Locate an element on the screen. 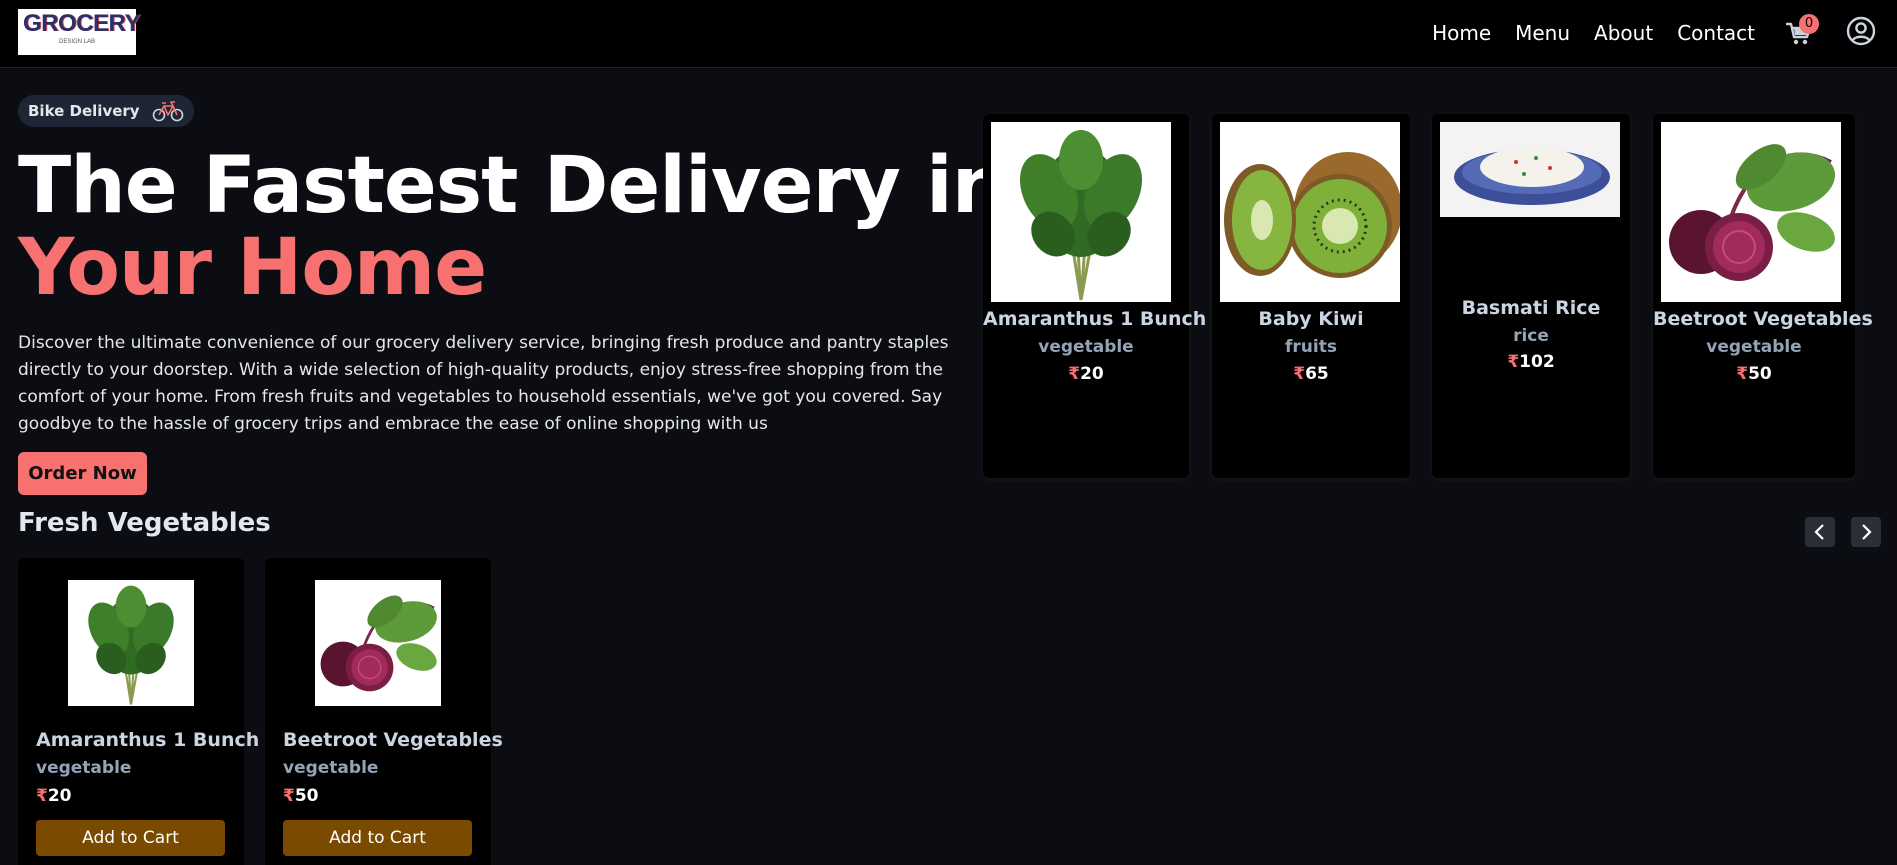 Image resolution: width=1897 pixels, height=865 pixels. hero-title-line1: The Fastest Delivery in is located at coordinates (512, 186).